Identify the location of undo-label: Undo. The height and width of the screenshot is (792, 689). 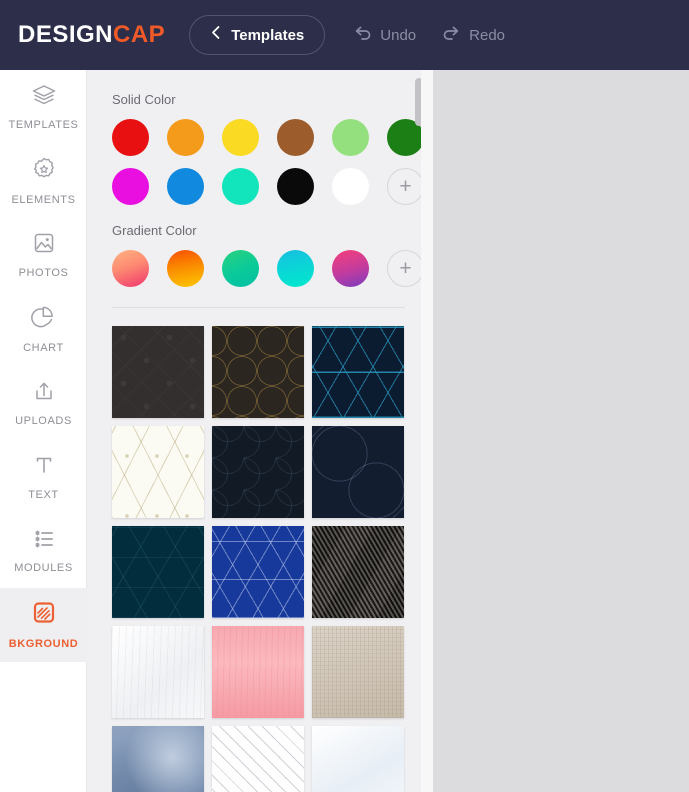
(398, 35).